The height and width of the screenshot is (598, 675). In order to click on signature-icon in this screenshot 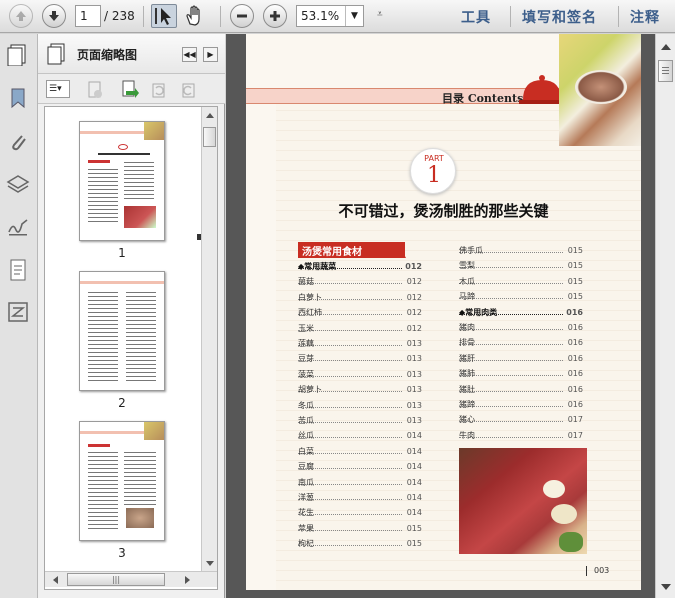, I will do `click(18, 226)`.